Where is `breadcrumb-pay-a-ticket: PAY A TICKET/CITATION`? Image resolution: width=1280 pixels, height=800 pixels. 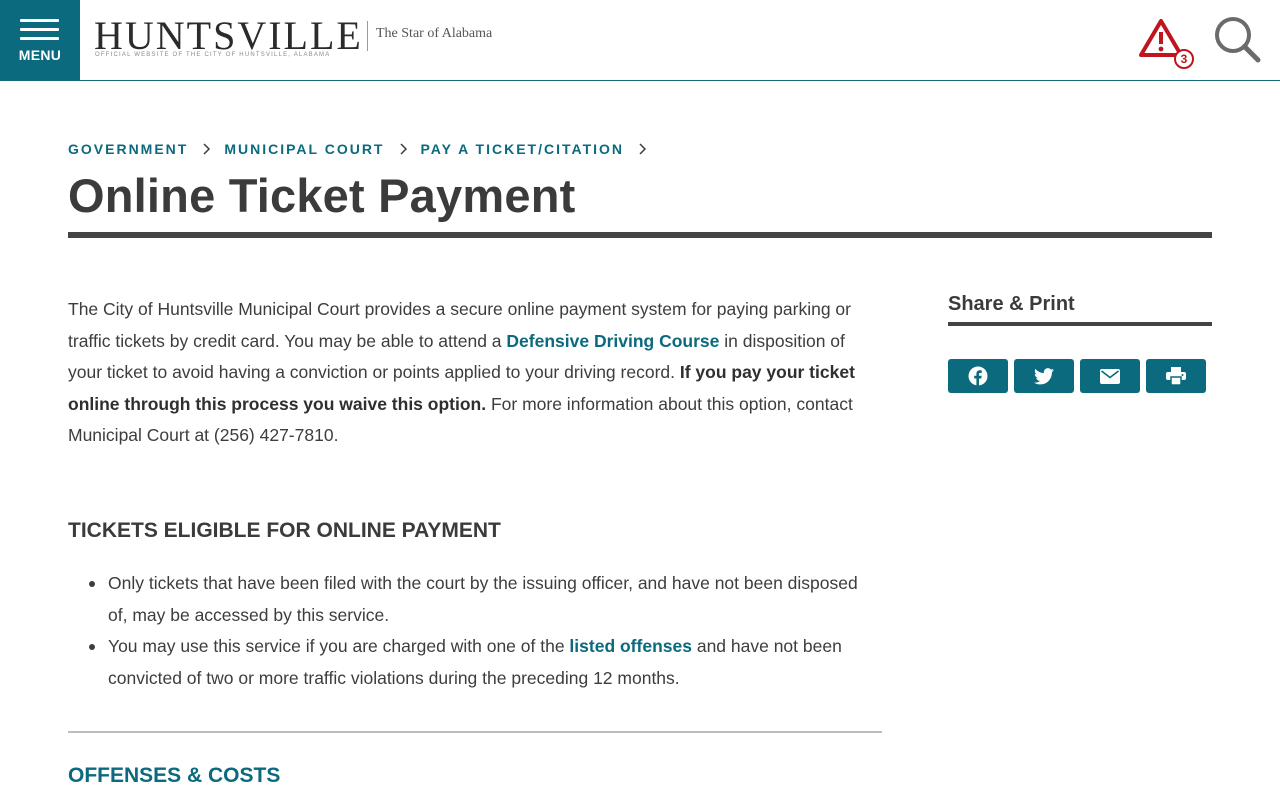
breadcrumb-pay-a-ticket: PAY A TICKET/CITATION is located at coordinates (523, 149).